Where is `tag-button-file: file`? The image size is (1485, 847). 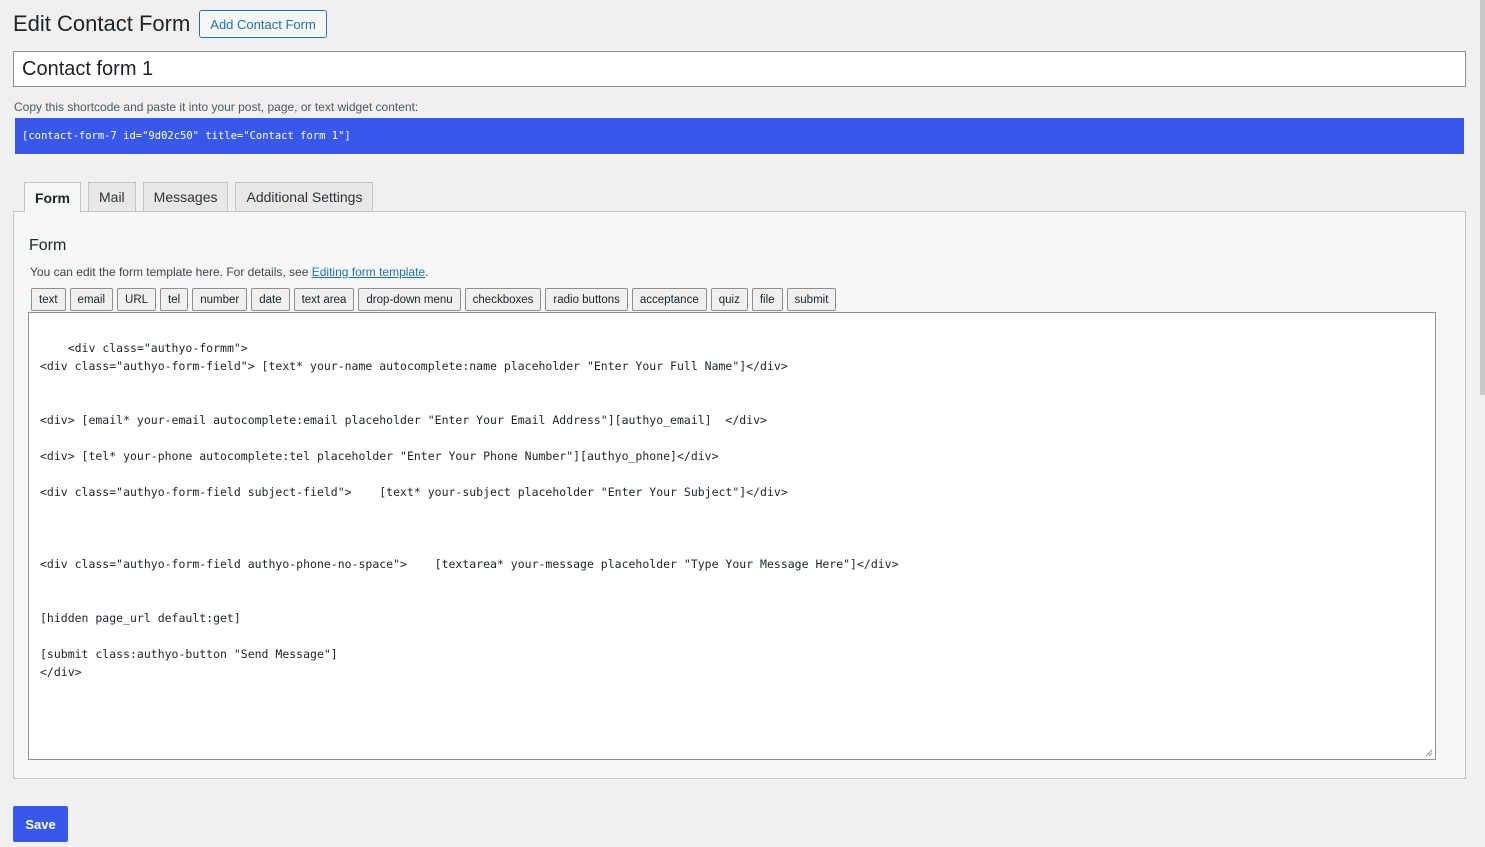 tag-button-file: file is located at coordinates (767, 299).